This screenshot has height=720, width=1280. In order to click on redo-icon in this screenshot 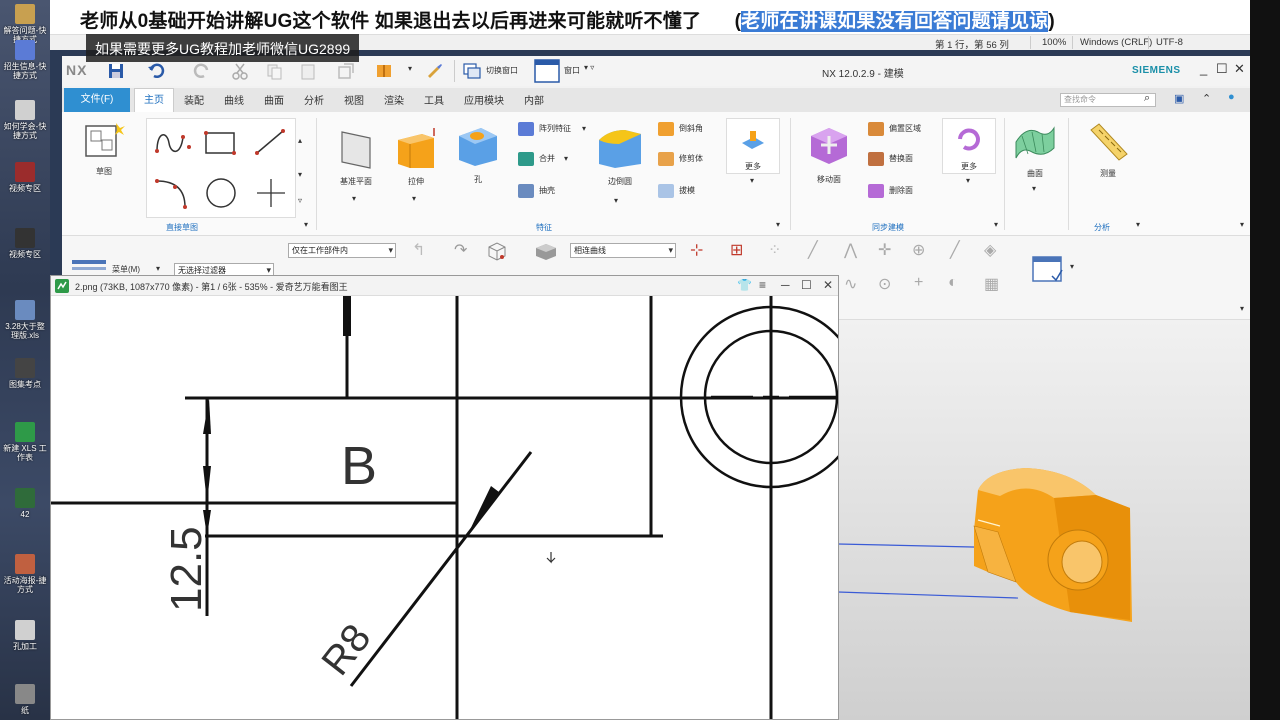, I will do `click(202, 71)`.